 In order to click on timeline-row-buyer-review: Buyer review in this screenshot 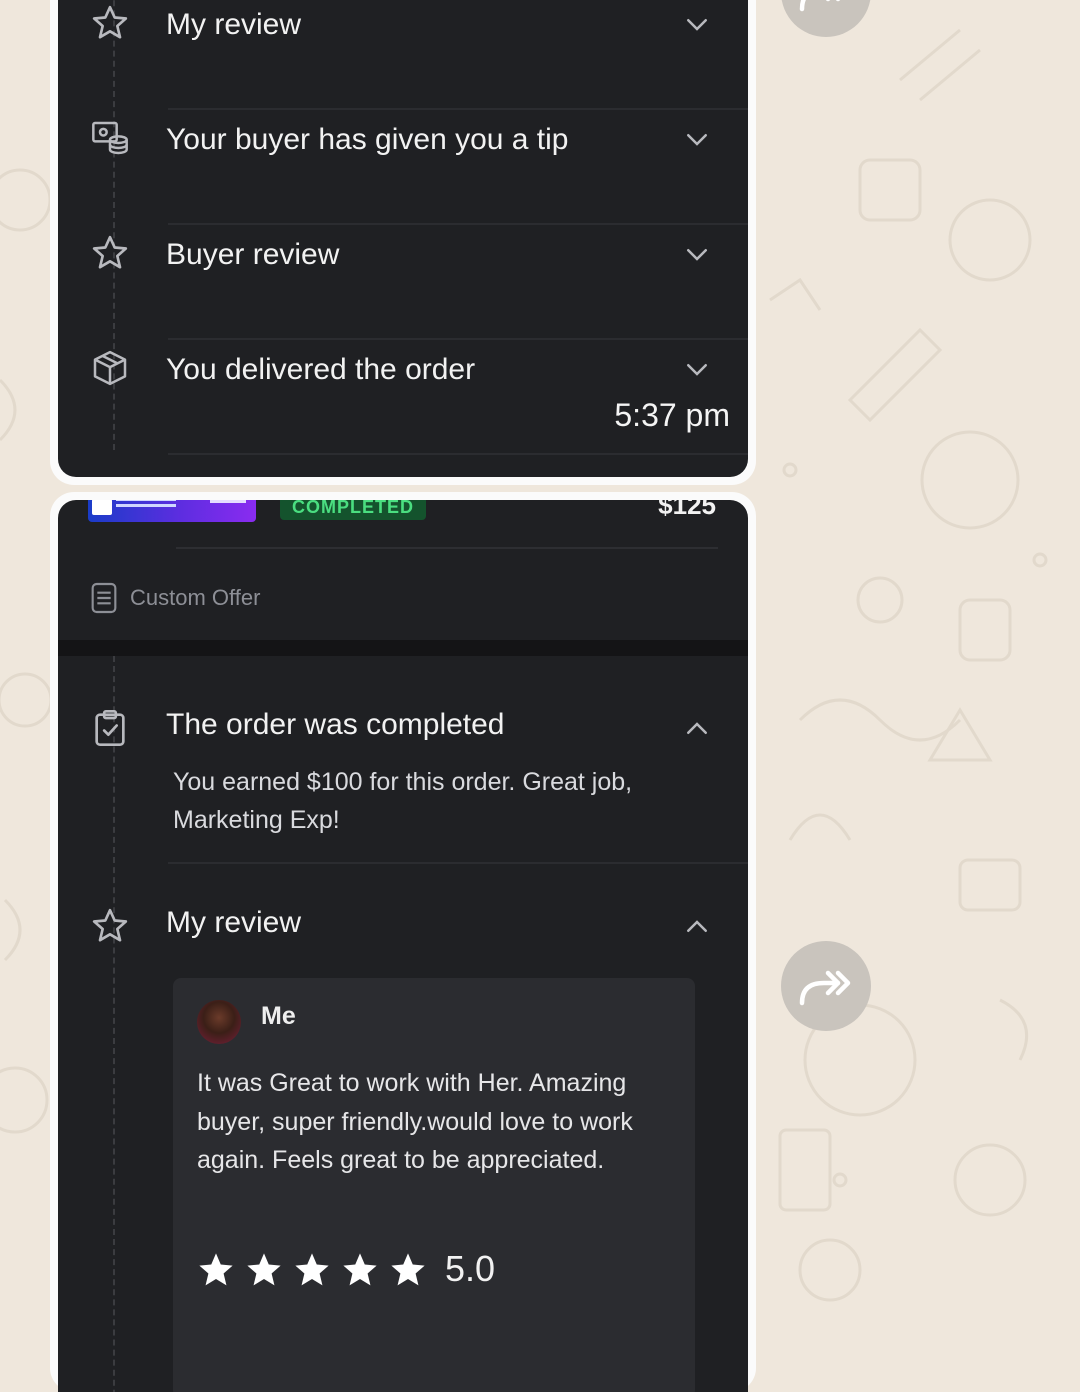, I will do `click(403, 254)`.